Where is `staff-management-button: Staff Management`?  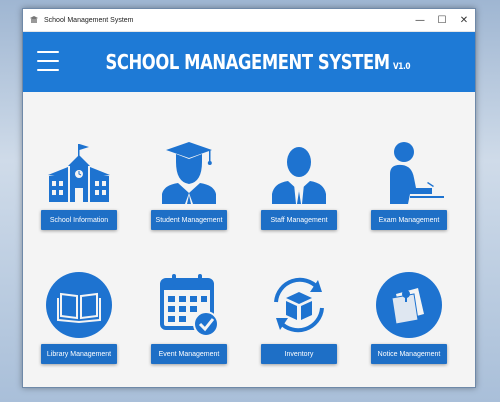
staff-management-button: Staff Management is located at coordinates (299, 220).